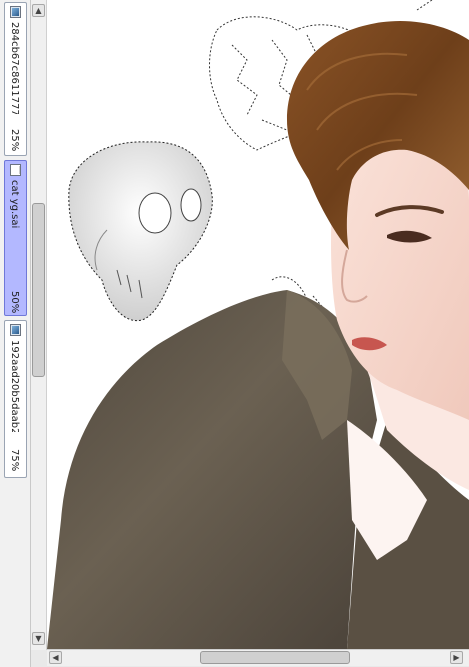 The width and height of the screenshot is (469, 667). I want to click on document-tab-2: cat yg.sai 50%, so click(15, 238).